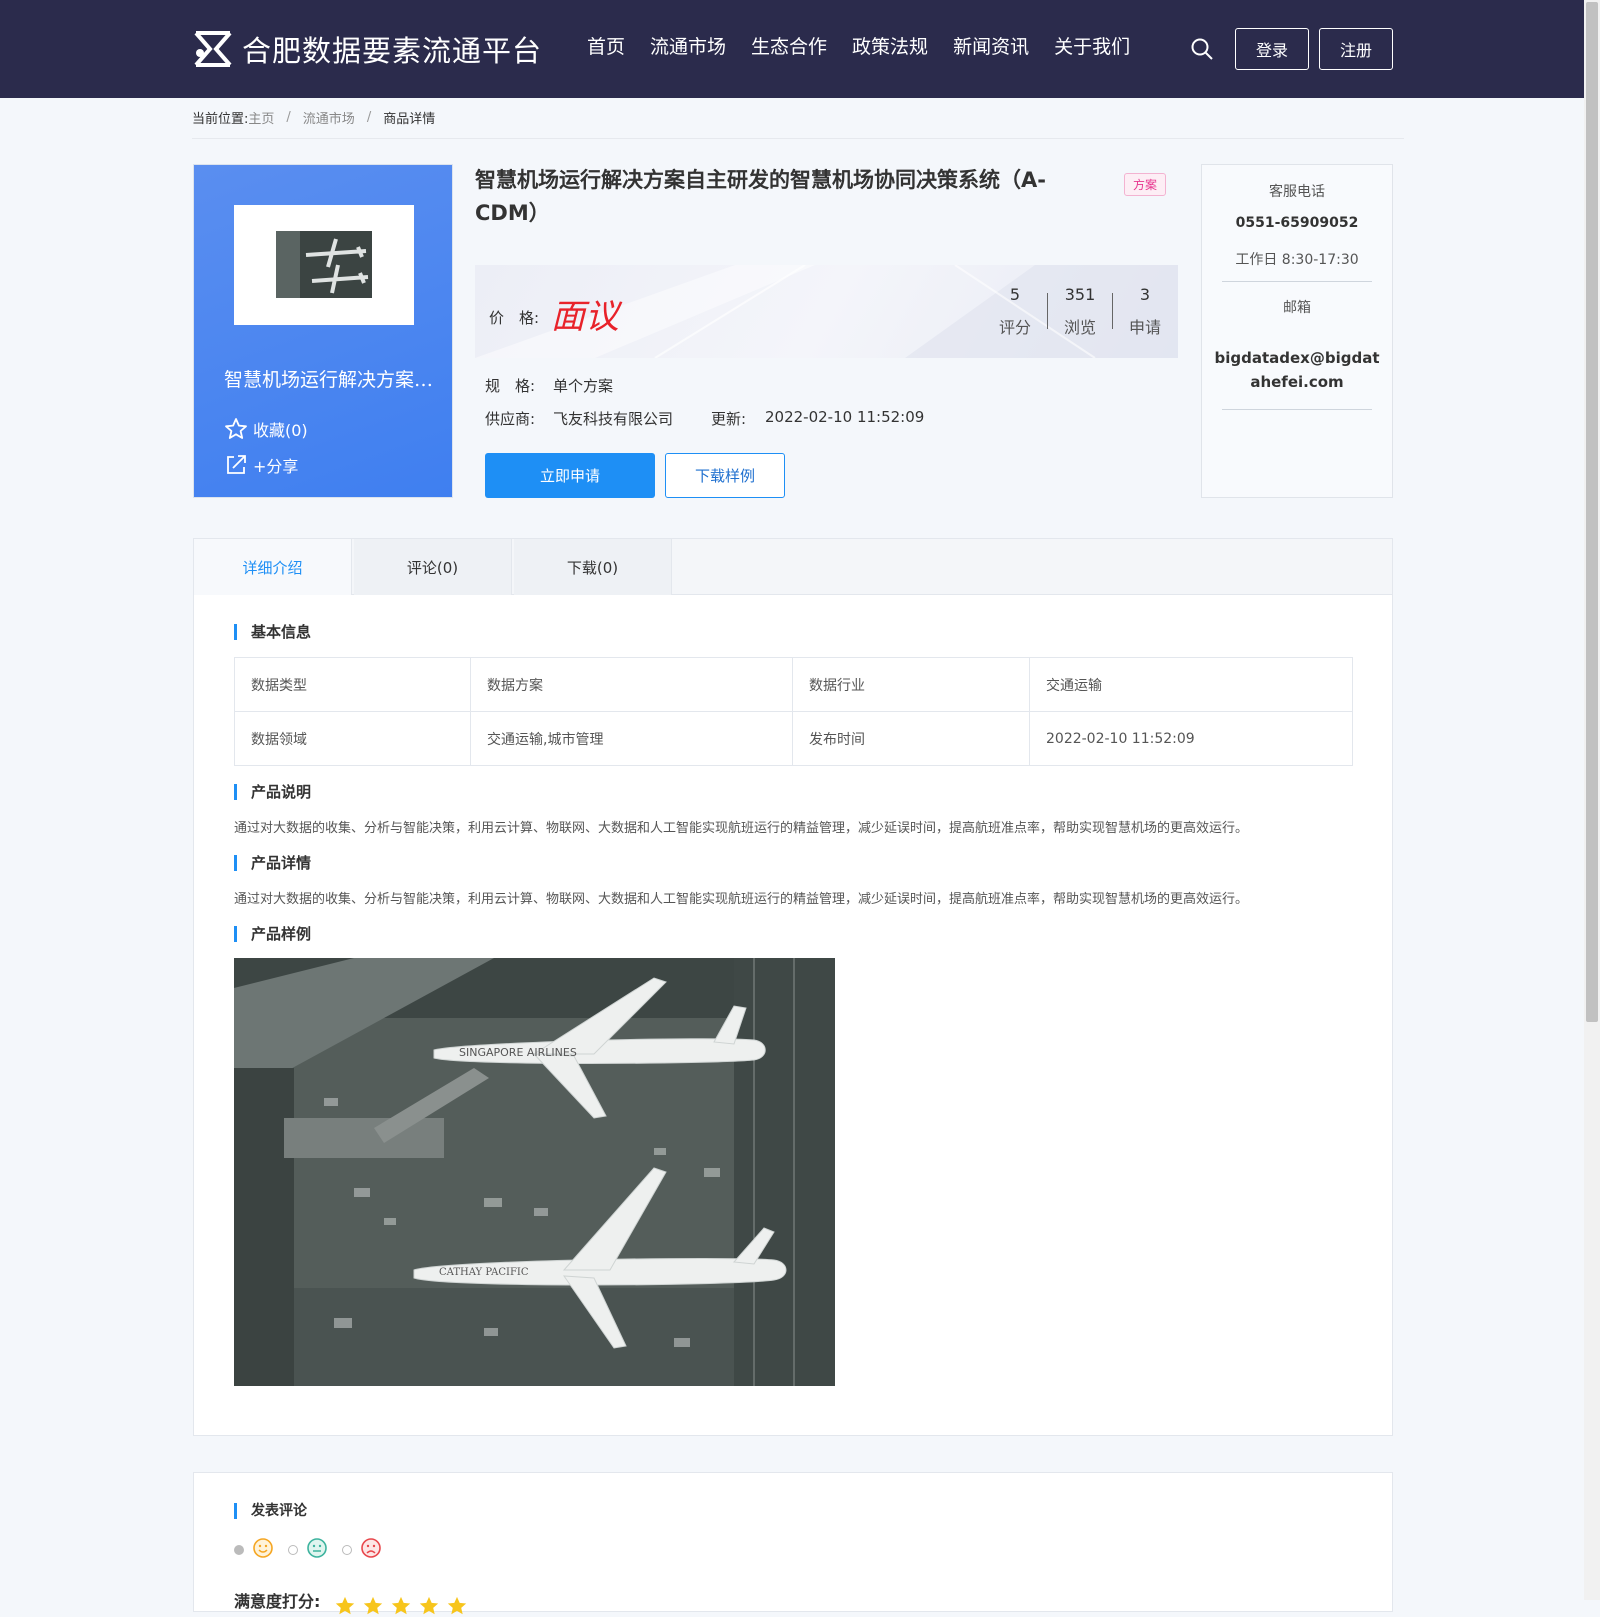 This screenshot has height=1617, width=1600. I want to click on nav-policy: 政策法规, so click(890, 45).